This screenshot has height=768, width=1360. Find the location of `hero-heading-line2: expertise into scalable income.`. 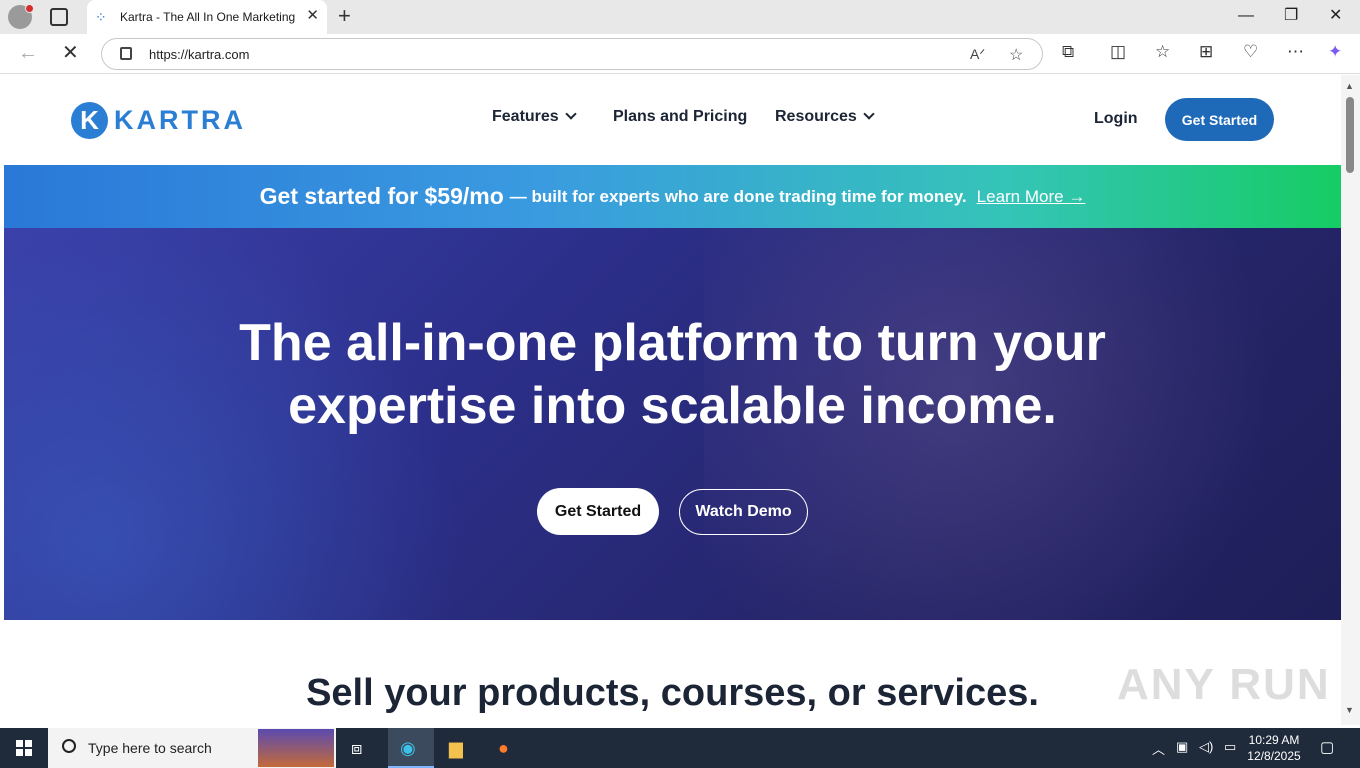

hero-heading-line2: expertise into scalable income. is located at coordinates (672, 406).